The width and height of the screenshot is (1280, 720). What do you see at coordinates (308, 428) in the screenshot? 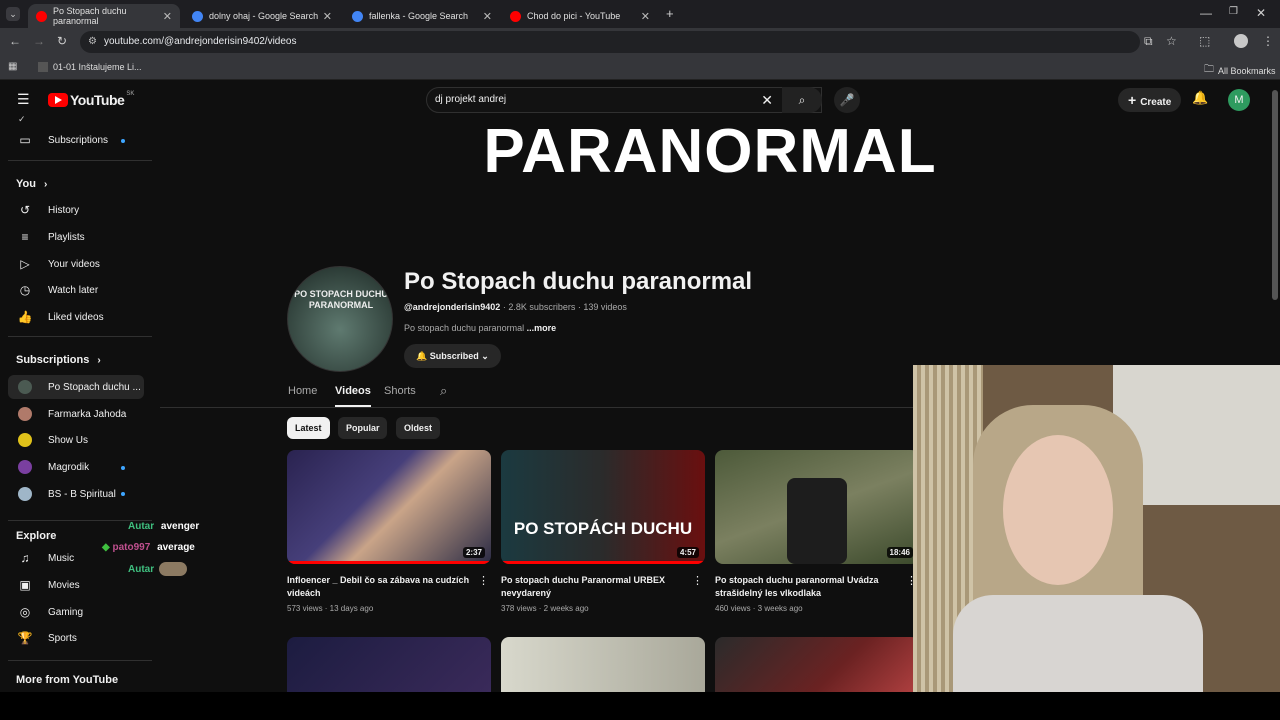
I see `filter-latest: Latest` at bounding box center [308, 428].